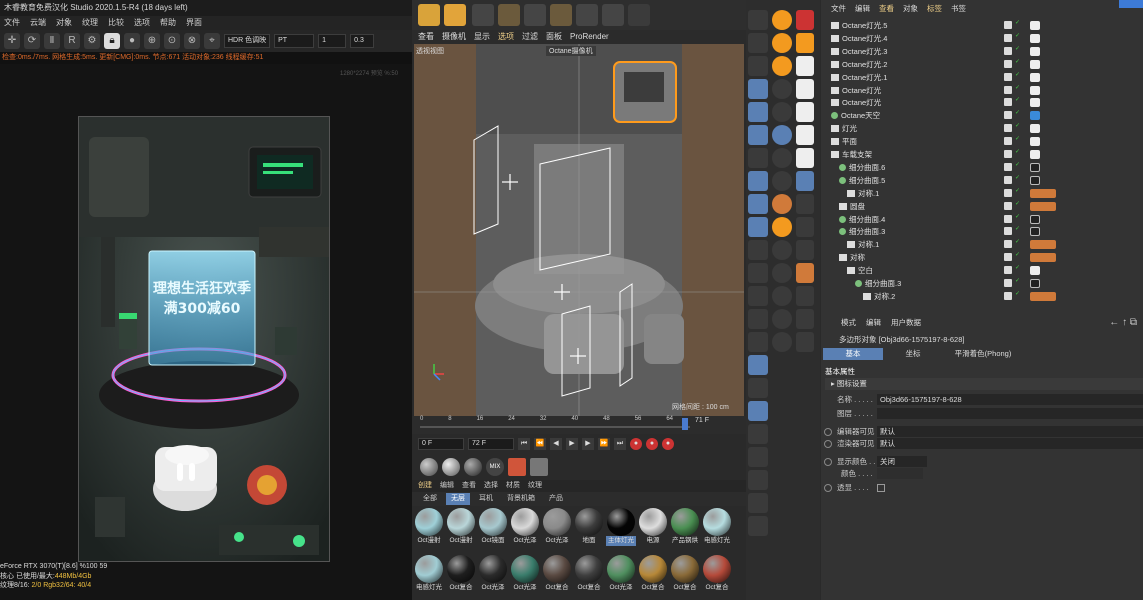  What do you see at coordinates (473, 467) in the screenshot?
I see `metal-material-icon` at bounding box center [473, 467].